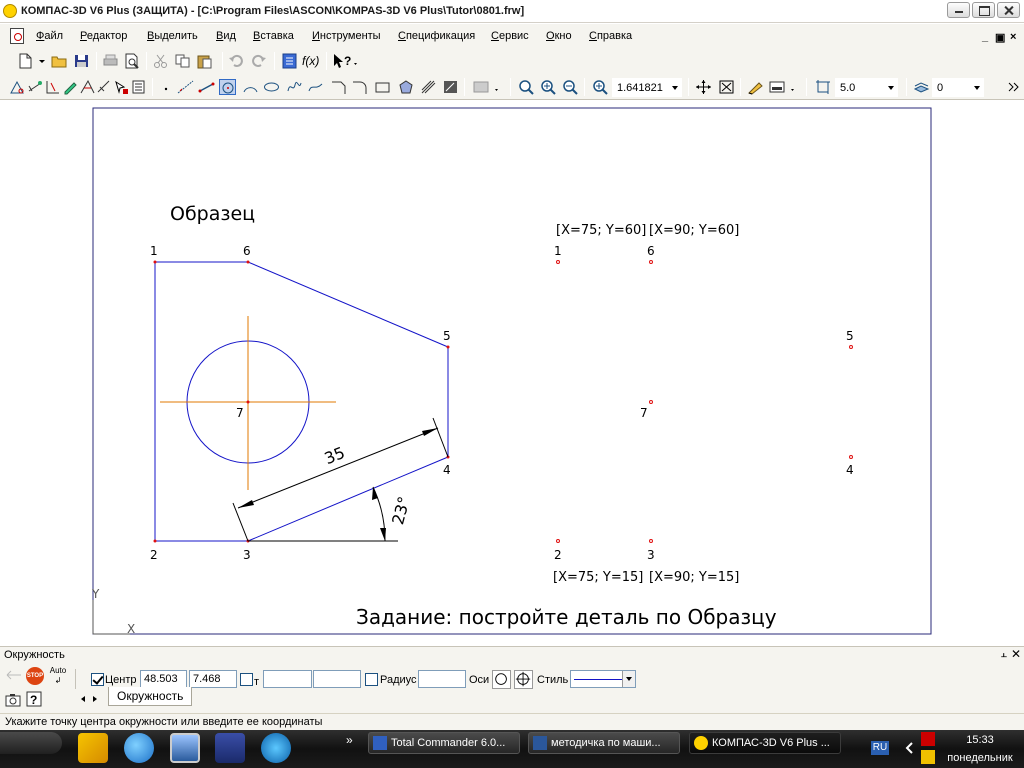  What do you see at coordinates (58, 676) in the screenshot?
I see `auto-create-button: Auto ↲` at bounding box center [58, 676].